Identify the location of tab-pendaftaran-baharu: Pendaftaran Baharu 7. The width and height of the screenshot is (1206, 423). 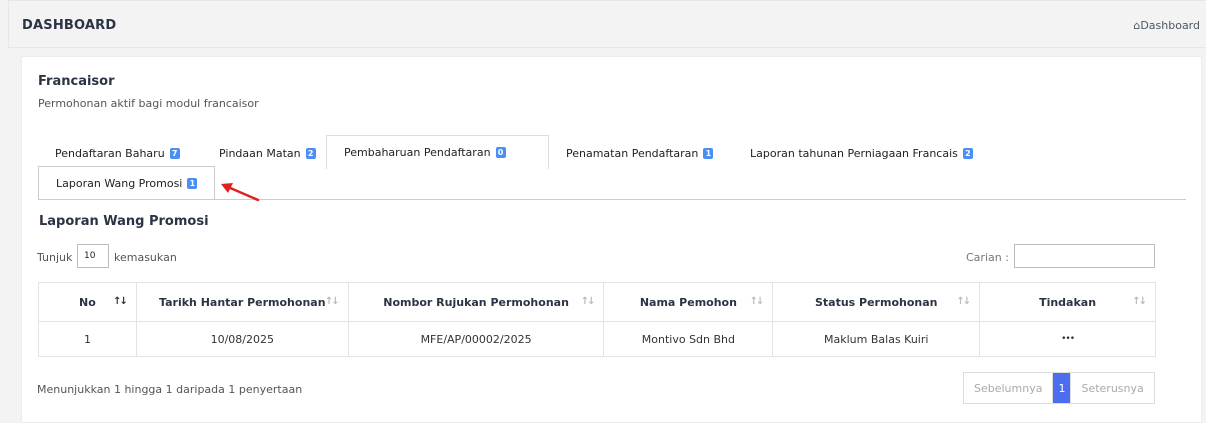
(117, 153).